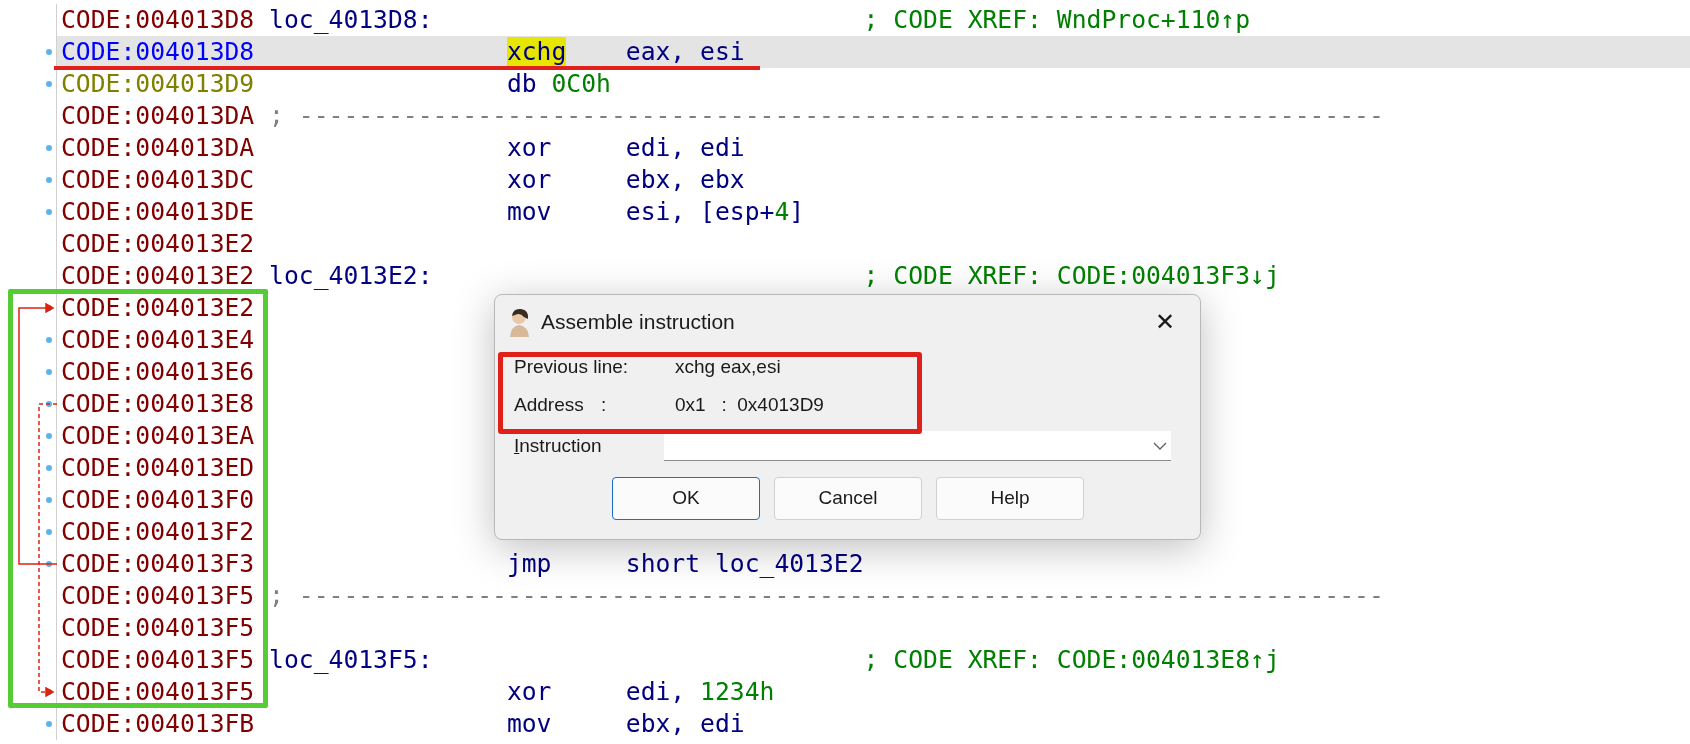  I want to click on code-label: loc_4013E2:, so click(351, 276).